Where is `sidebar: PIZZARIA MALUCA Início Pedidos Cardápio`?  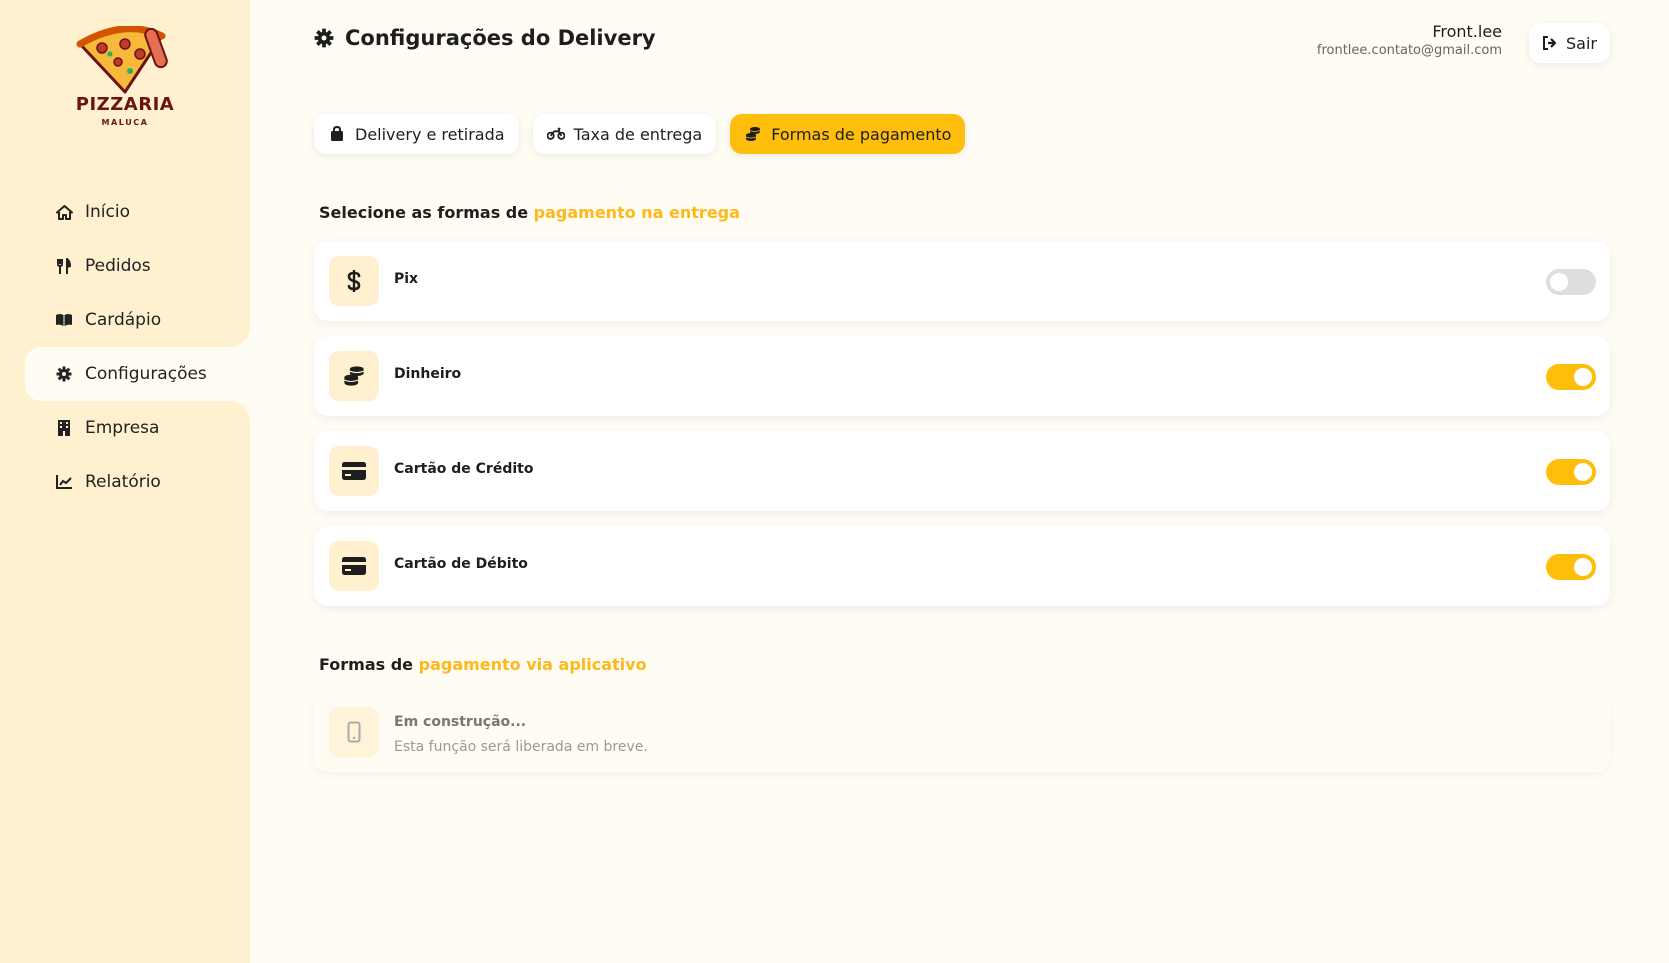 sidebar: PIZZARIA MALUCA Início Pedidos Cardápio is located at coordinates (125, 481).